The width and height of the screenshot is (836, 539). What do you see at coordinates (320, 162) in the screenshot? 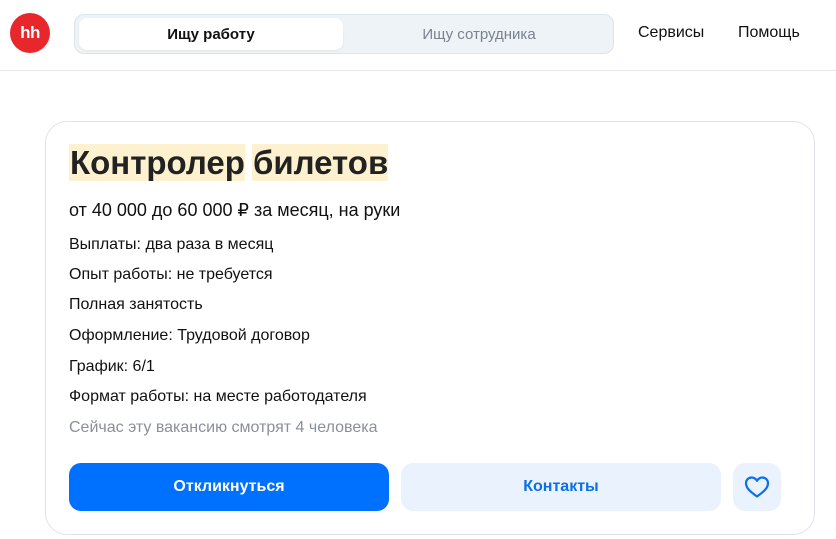
I see `vacancy-title-word: билетов` at bounding box center [320, 162].